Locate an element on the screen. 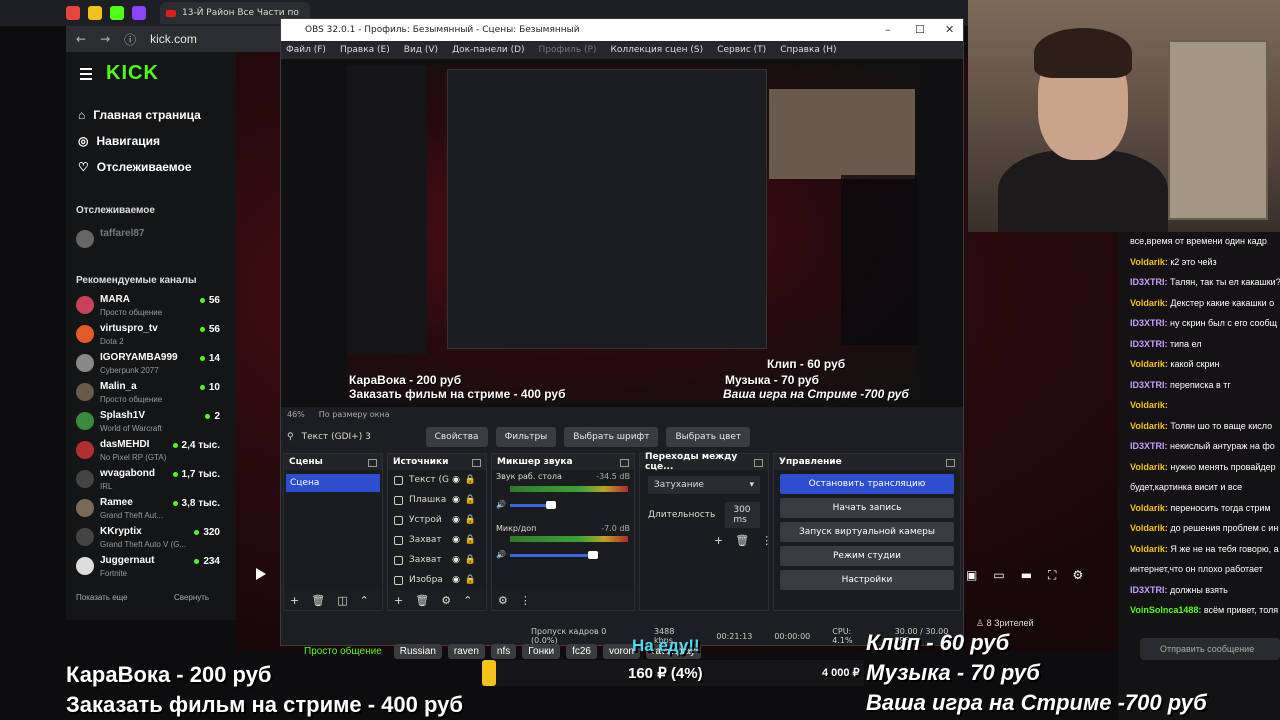  back-icon: ← is located at coordinates (81, 39).